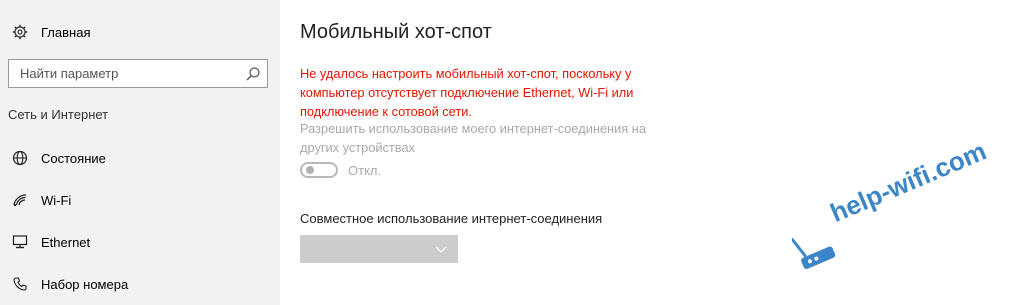 This screenshot has height=305, width=1024. I want to click on ethernet-icon, so click(20, 242).